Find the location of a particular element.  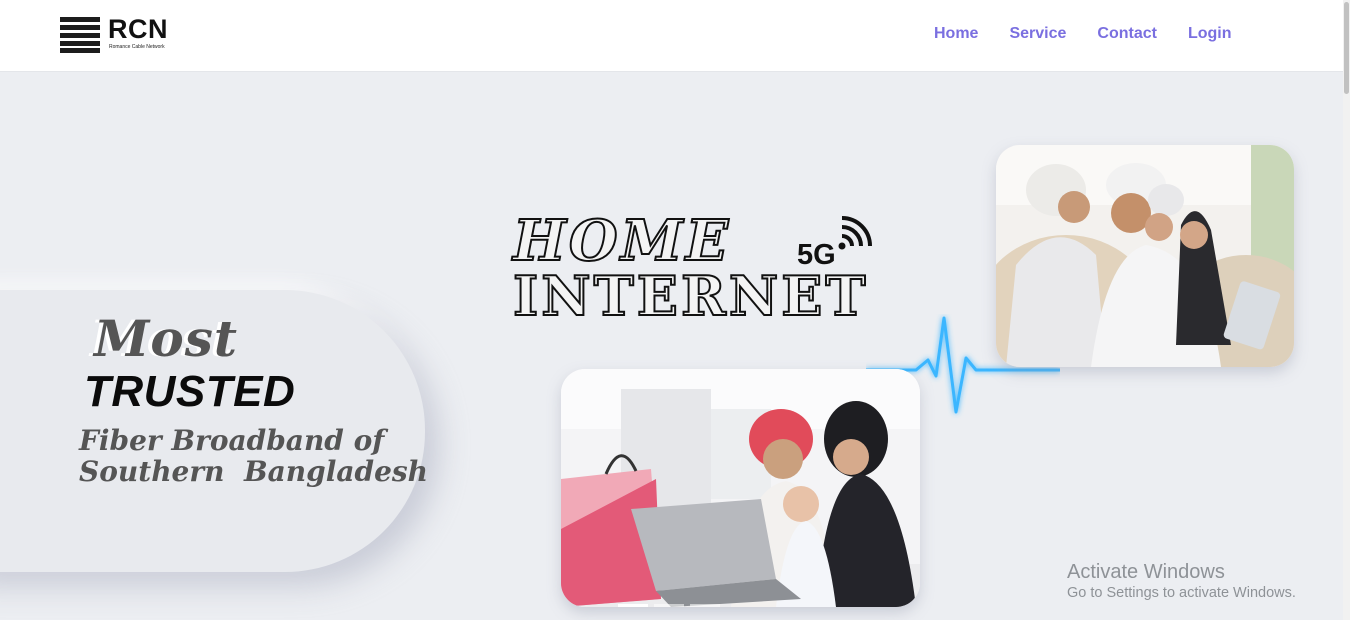

scrollbar-thumb is located at coordinates (1346, 48).